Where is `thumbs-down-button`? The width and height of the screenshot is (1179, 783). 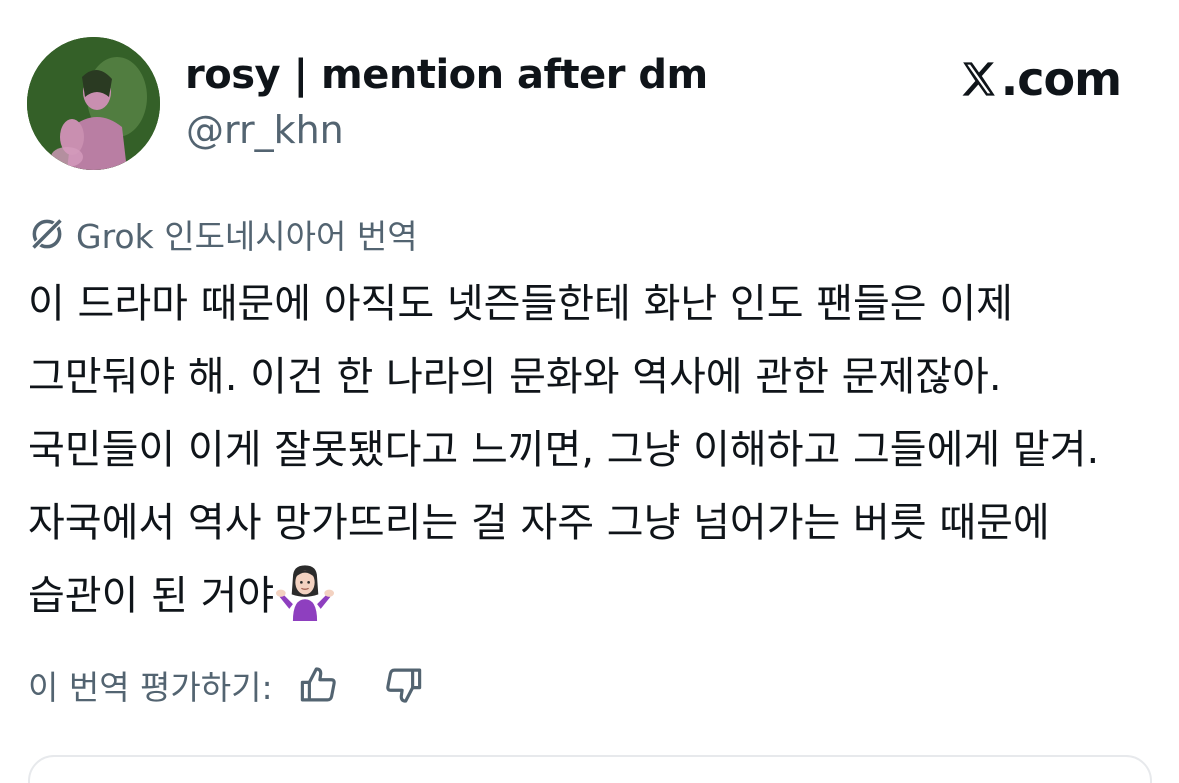 thumbs-down-button is located at coordinates (403, 685).